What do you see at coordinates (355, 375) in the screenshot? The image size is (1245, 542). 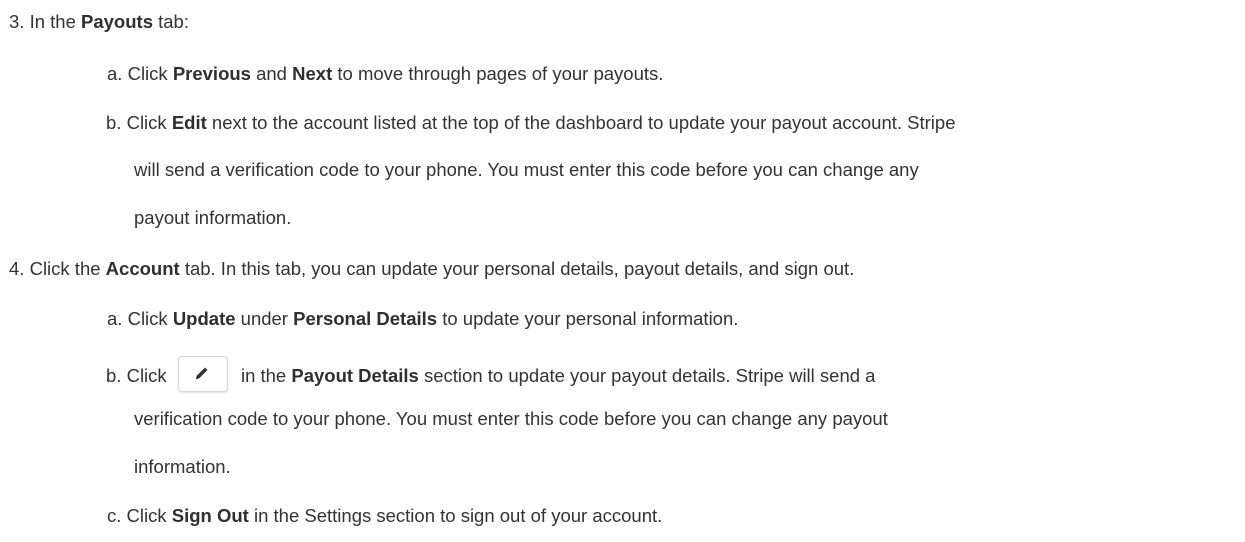 I see `substep-bold-term: Payout Details` at bounding box center [355, 375].